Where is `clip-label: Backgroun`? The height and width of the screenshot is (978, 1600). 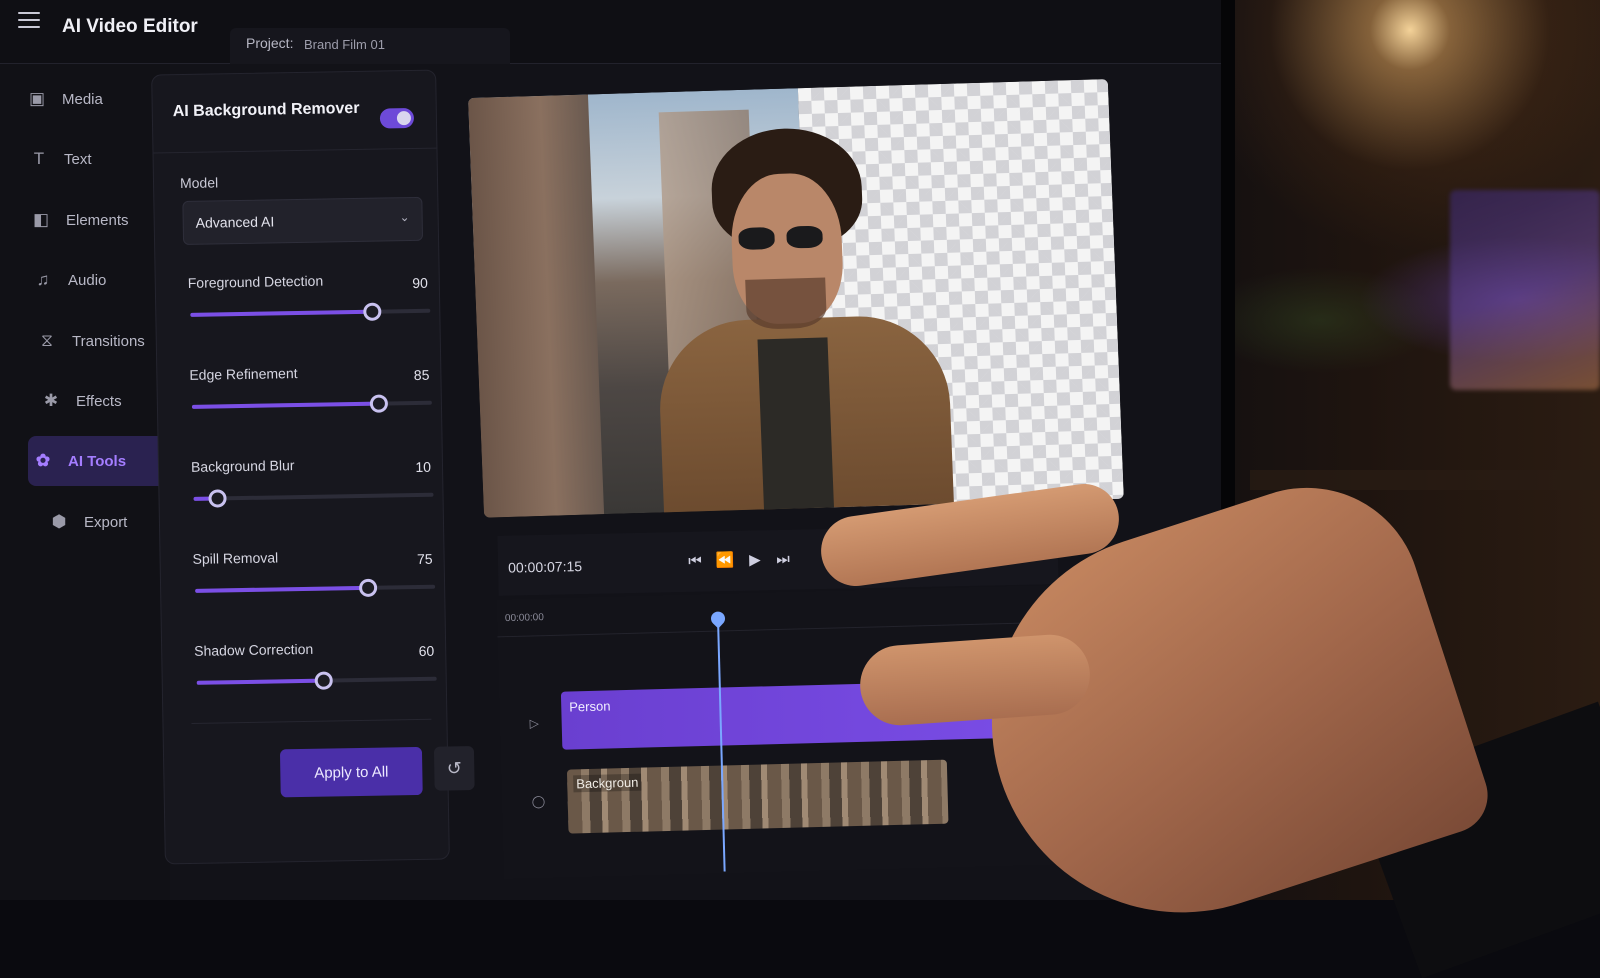
clip-label: Backgroun is located at coordinates (607, 783).